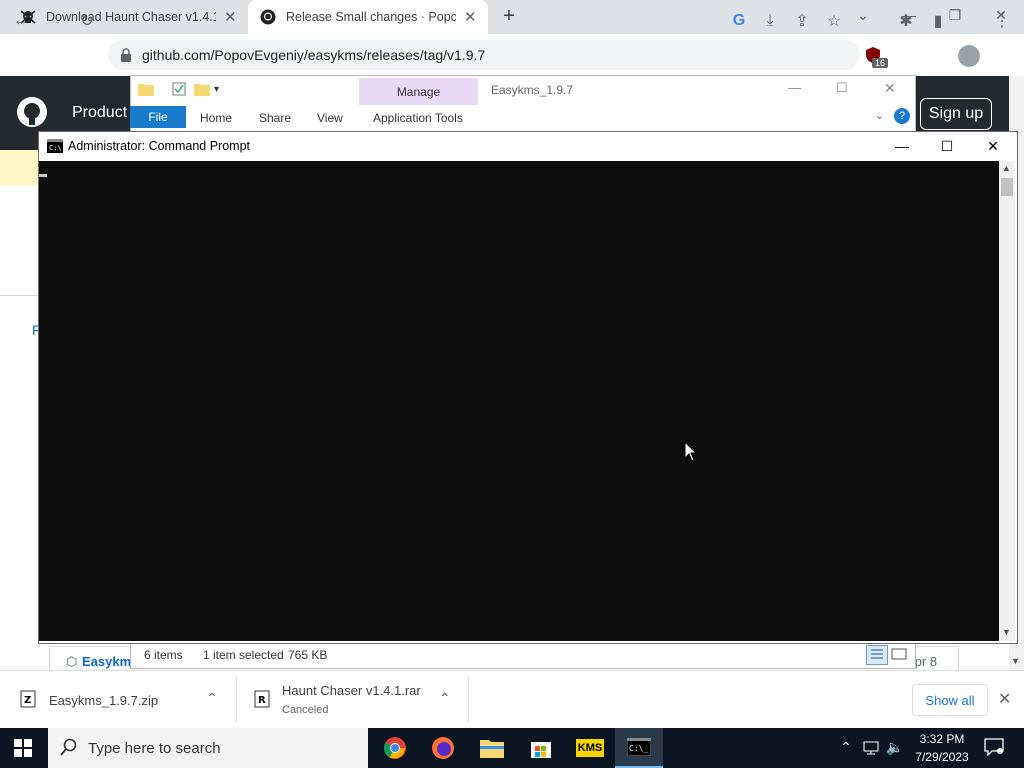 The height and width of the screenshot is (768, 1024). What do you see at coordinates (216, 118) in the screenshot?
I see `ribbon-tab-home: Home` at bounding box center [216, 118].